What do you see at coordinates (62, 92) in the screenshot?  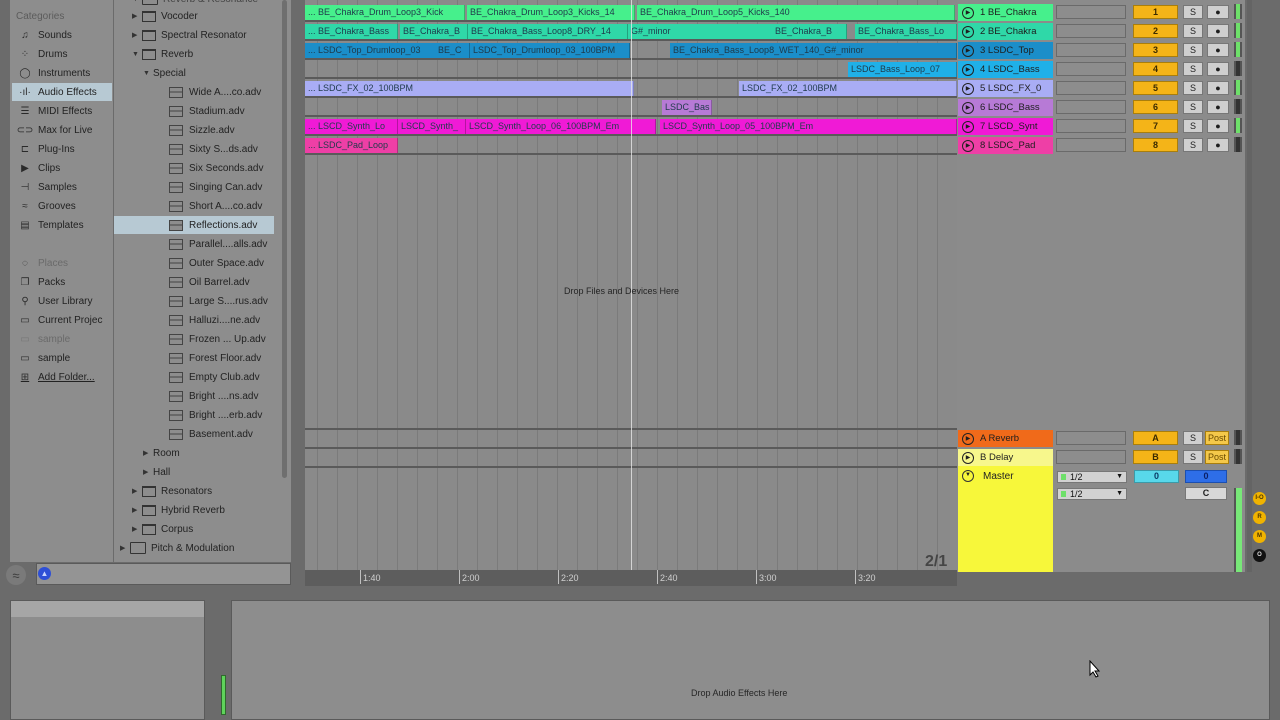 I see `category-audio-effects: ·ıl· Audio Effects` at bounding box center [62, 92].